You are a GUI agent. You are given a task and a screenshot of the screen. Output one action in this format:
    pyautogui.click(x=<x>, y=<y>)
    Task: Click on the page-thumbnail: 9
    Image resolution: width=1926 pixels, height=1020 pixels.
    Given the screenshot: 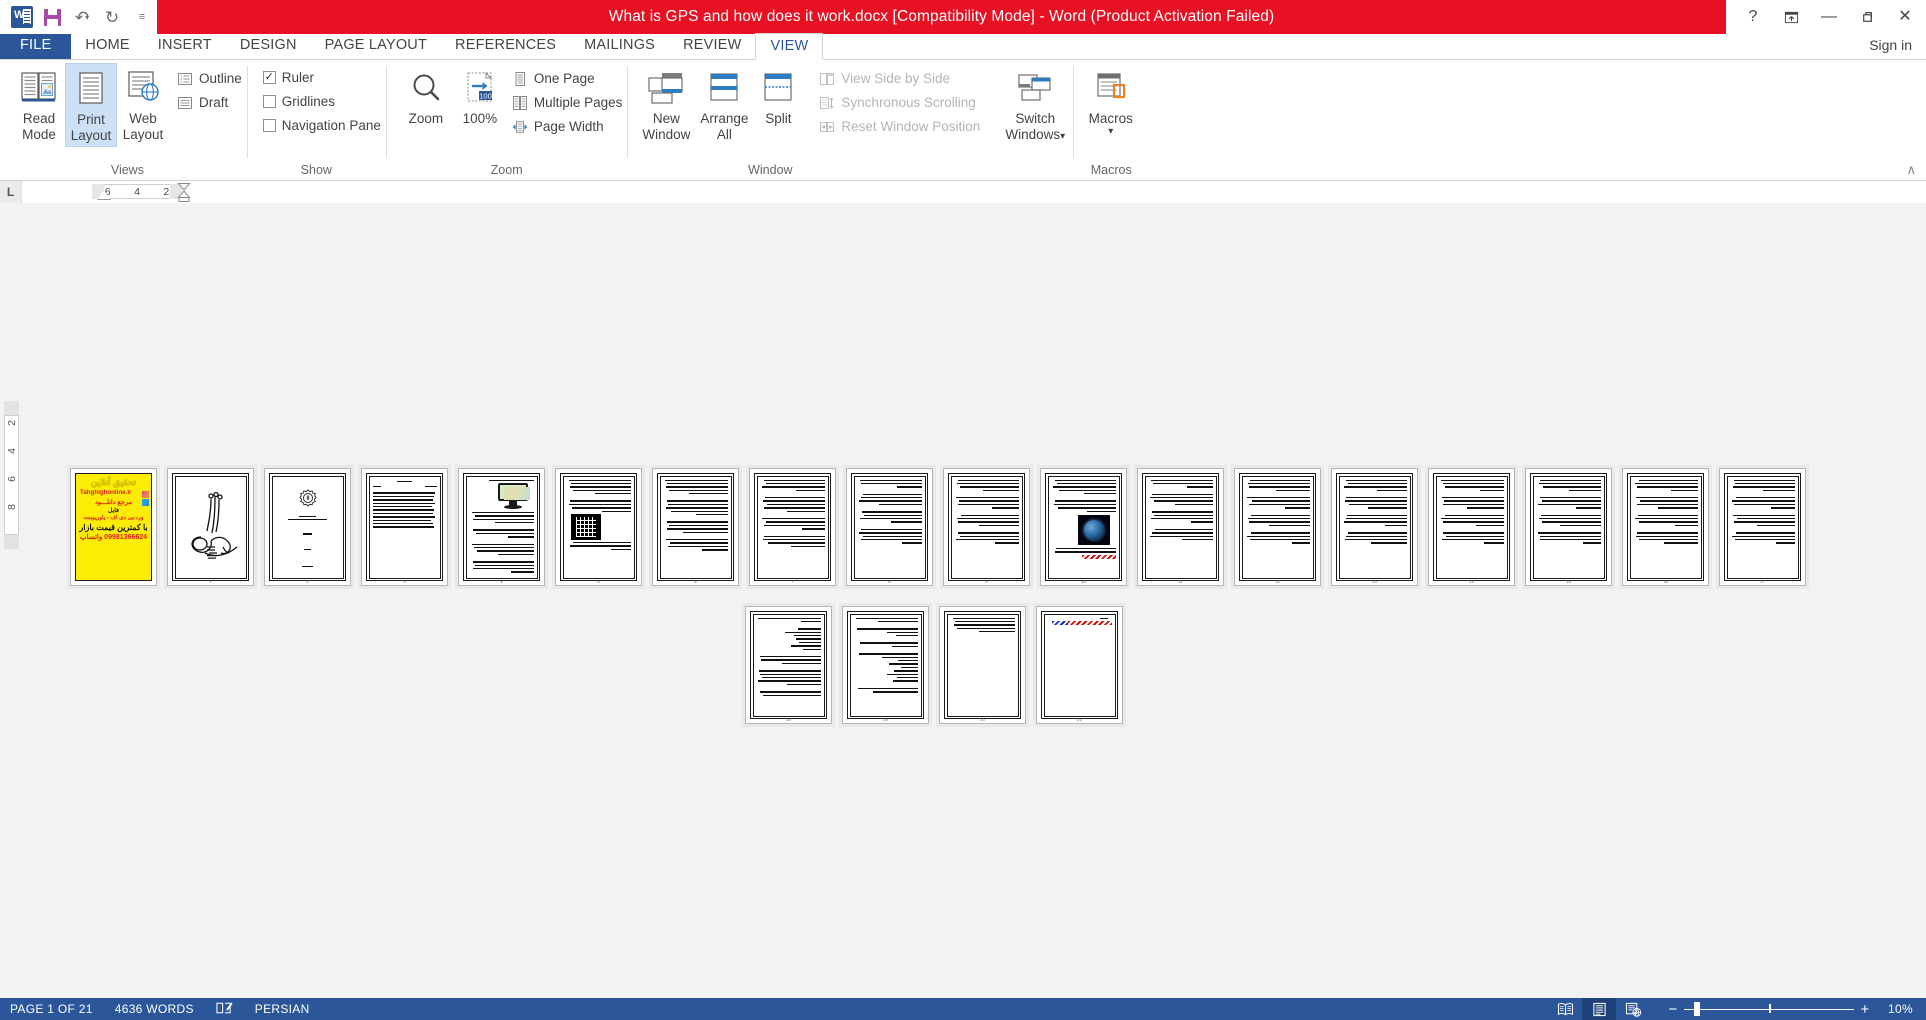 What is the action you would take?
    pyautogui.click(x=986, y=527)
    